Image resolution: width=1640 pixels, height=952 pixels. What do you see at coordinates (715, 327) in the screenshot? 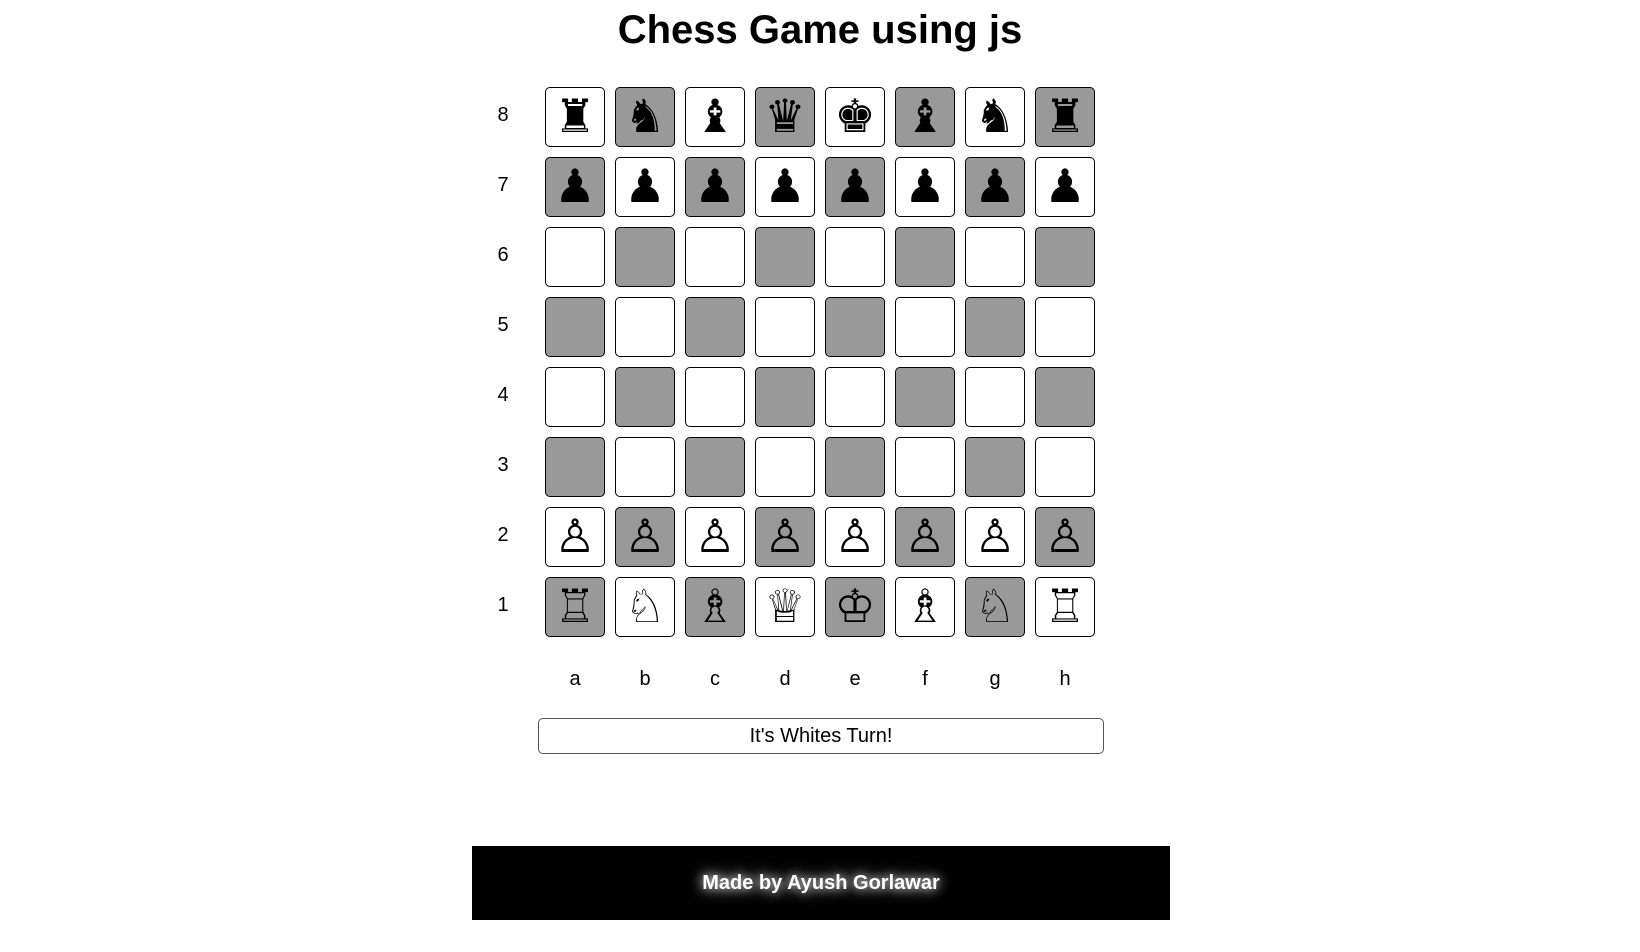
I see `square-c5` at bounding box center [715, 327].